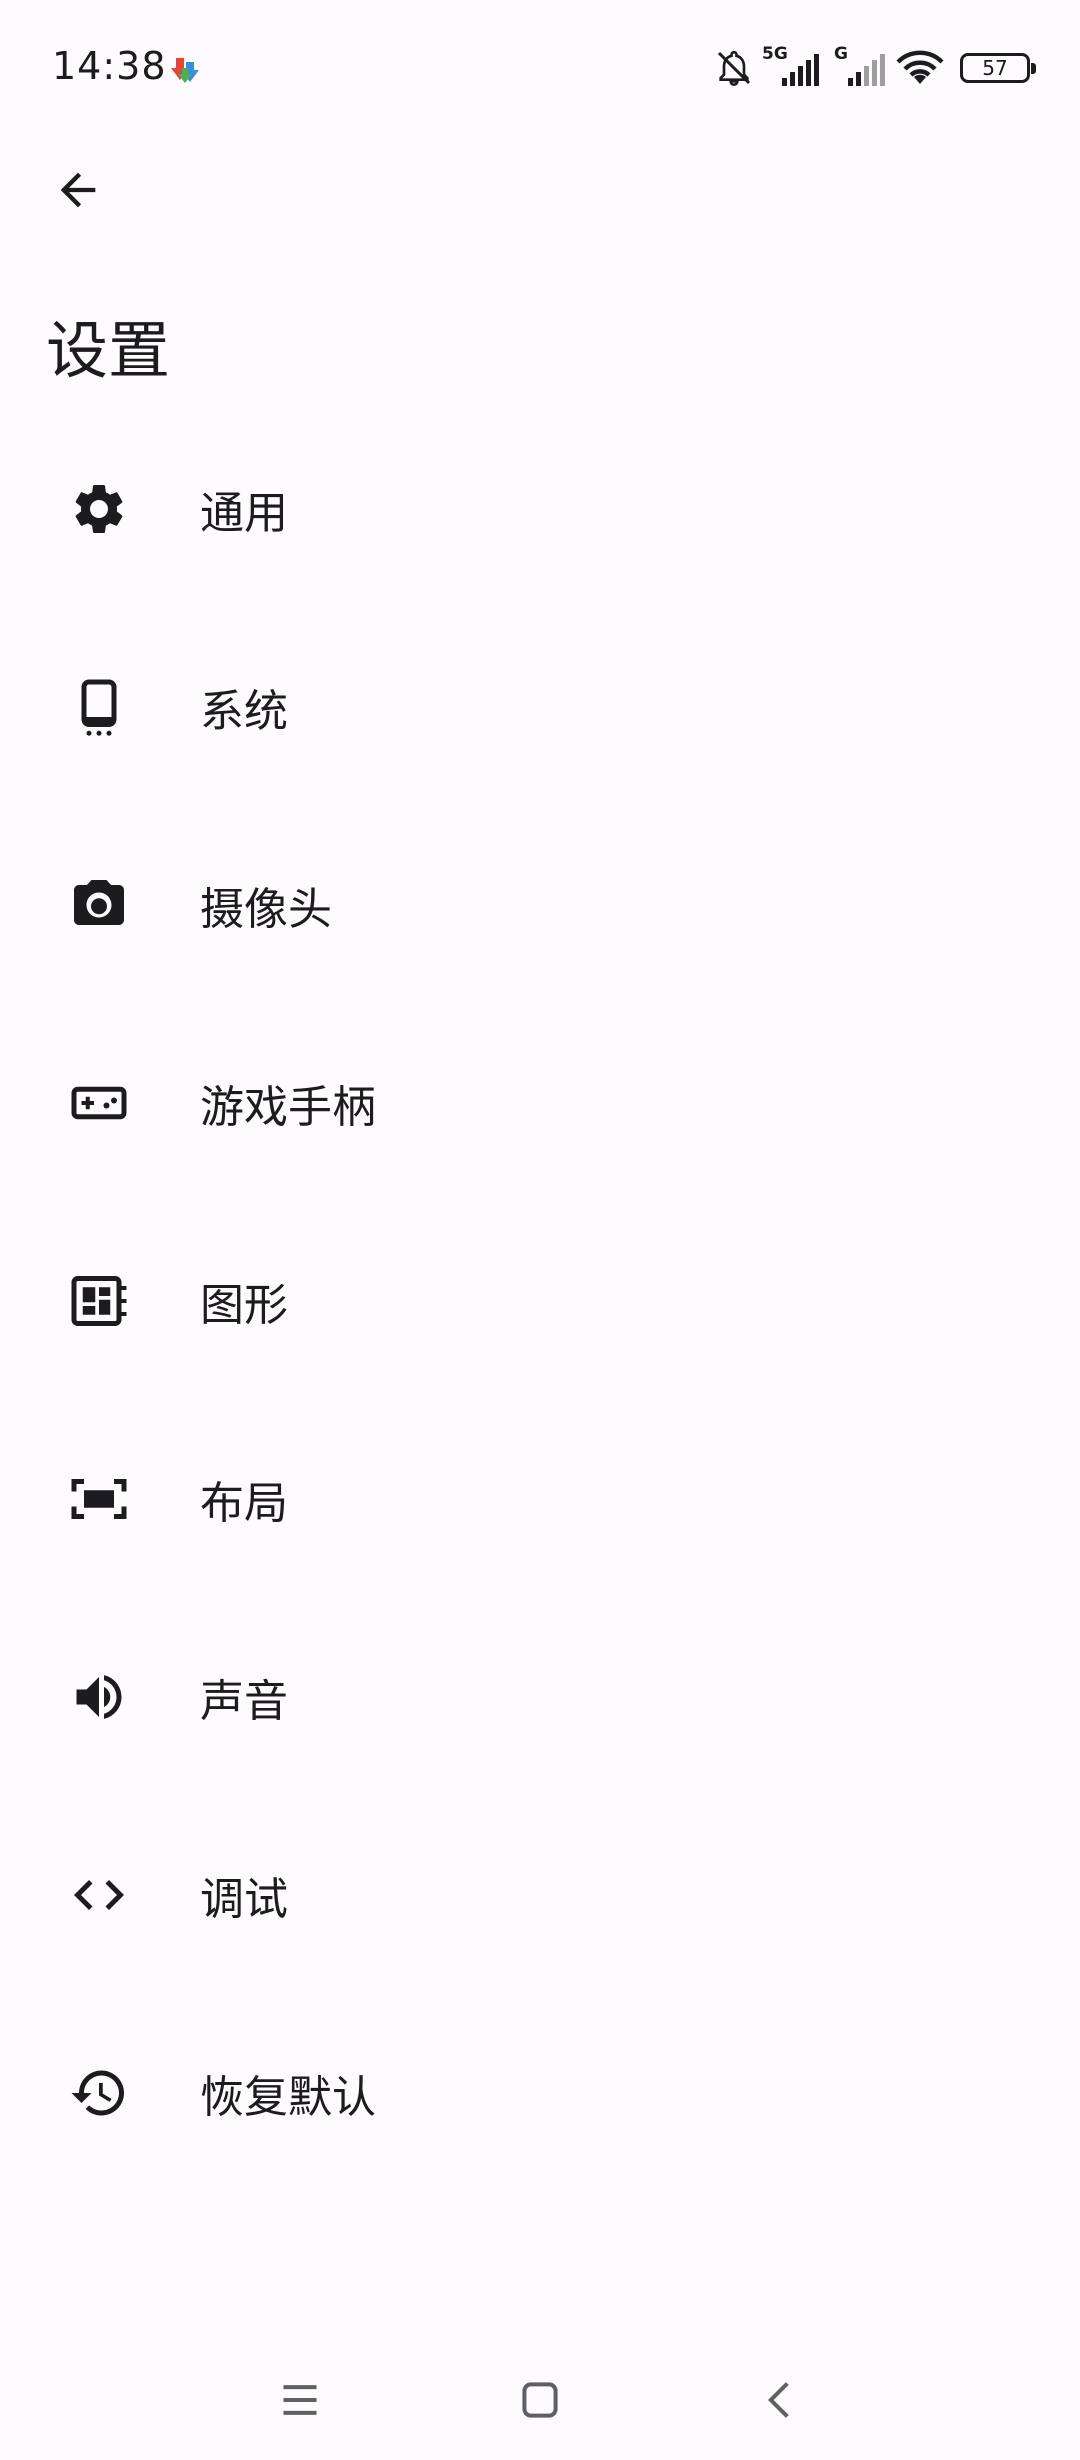 This screenshot has height=2460, width=1080. I want to click on settings-item-gamepad: 游戏手柄, so click(540, 1103).